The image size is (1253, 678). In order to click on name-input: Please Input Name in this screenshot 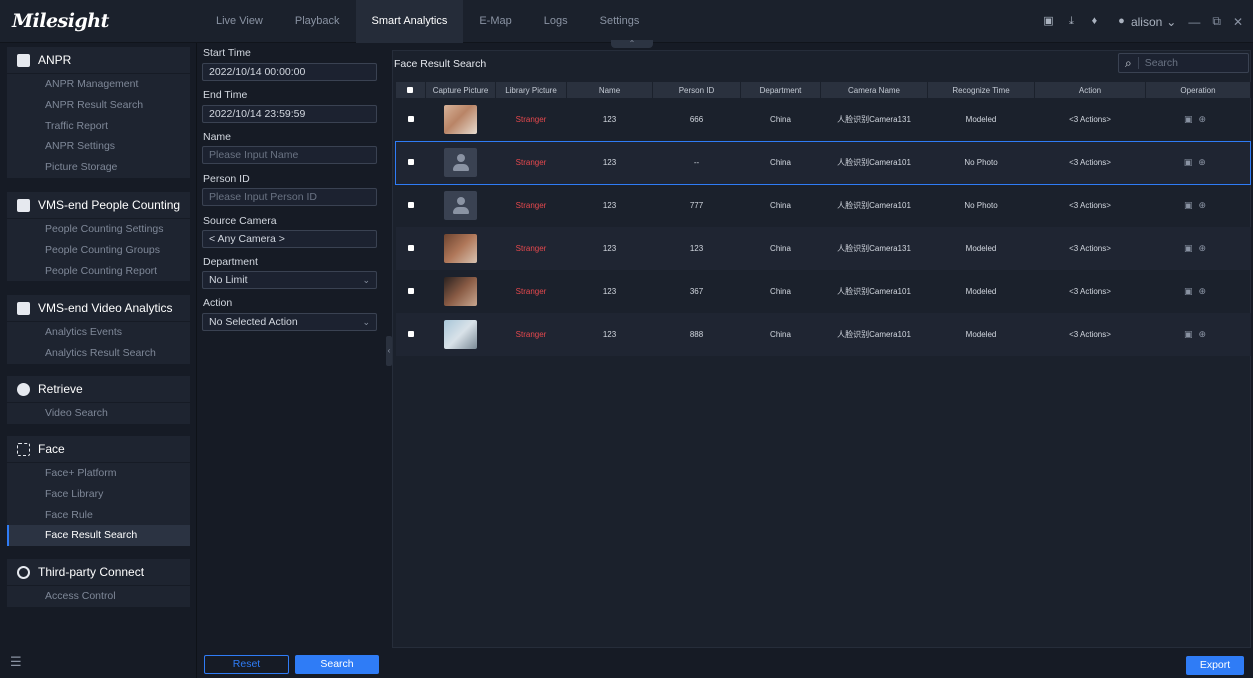, I will do `click(289, 155)`.